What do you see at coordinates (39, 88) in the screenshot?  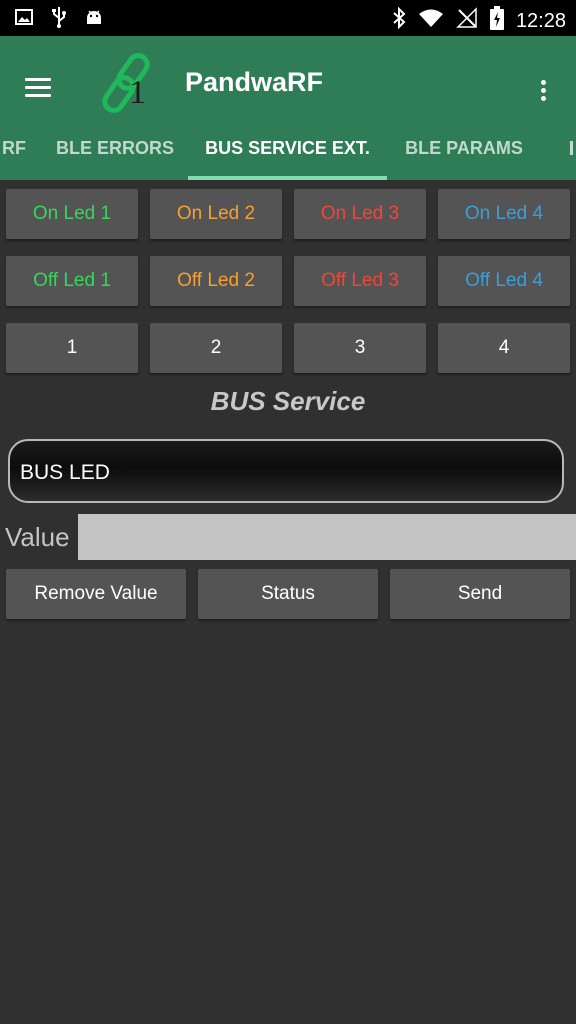 I see `menu-button` at bounding box center [39, 88].